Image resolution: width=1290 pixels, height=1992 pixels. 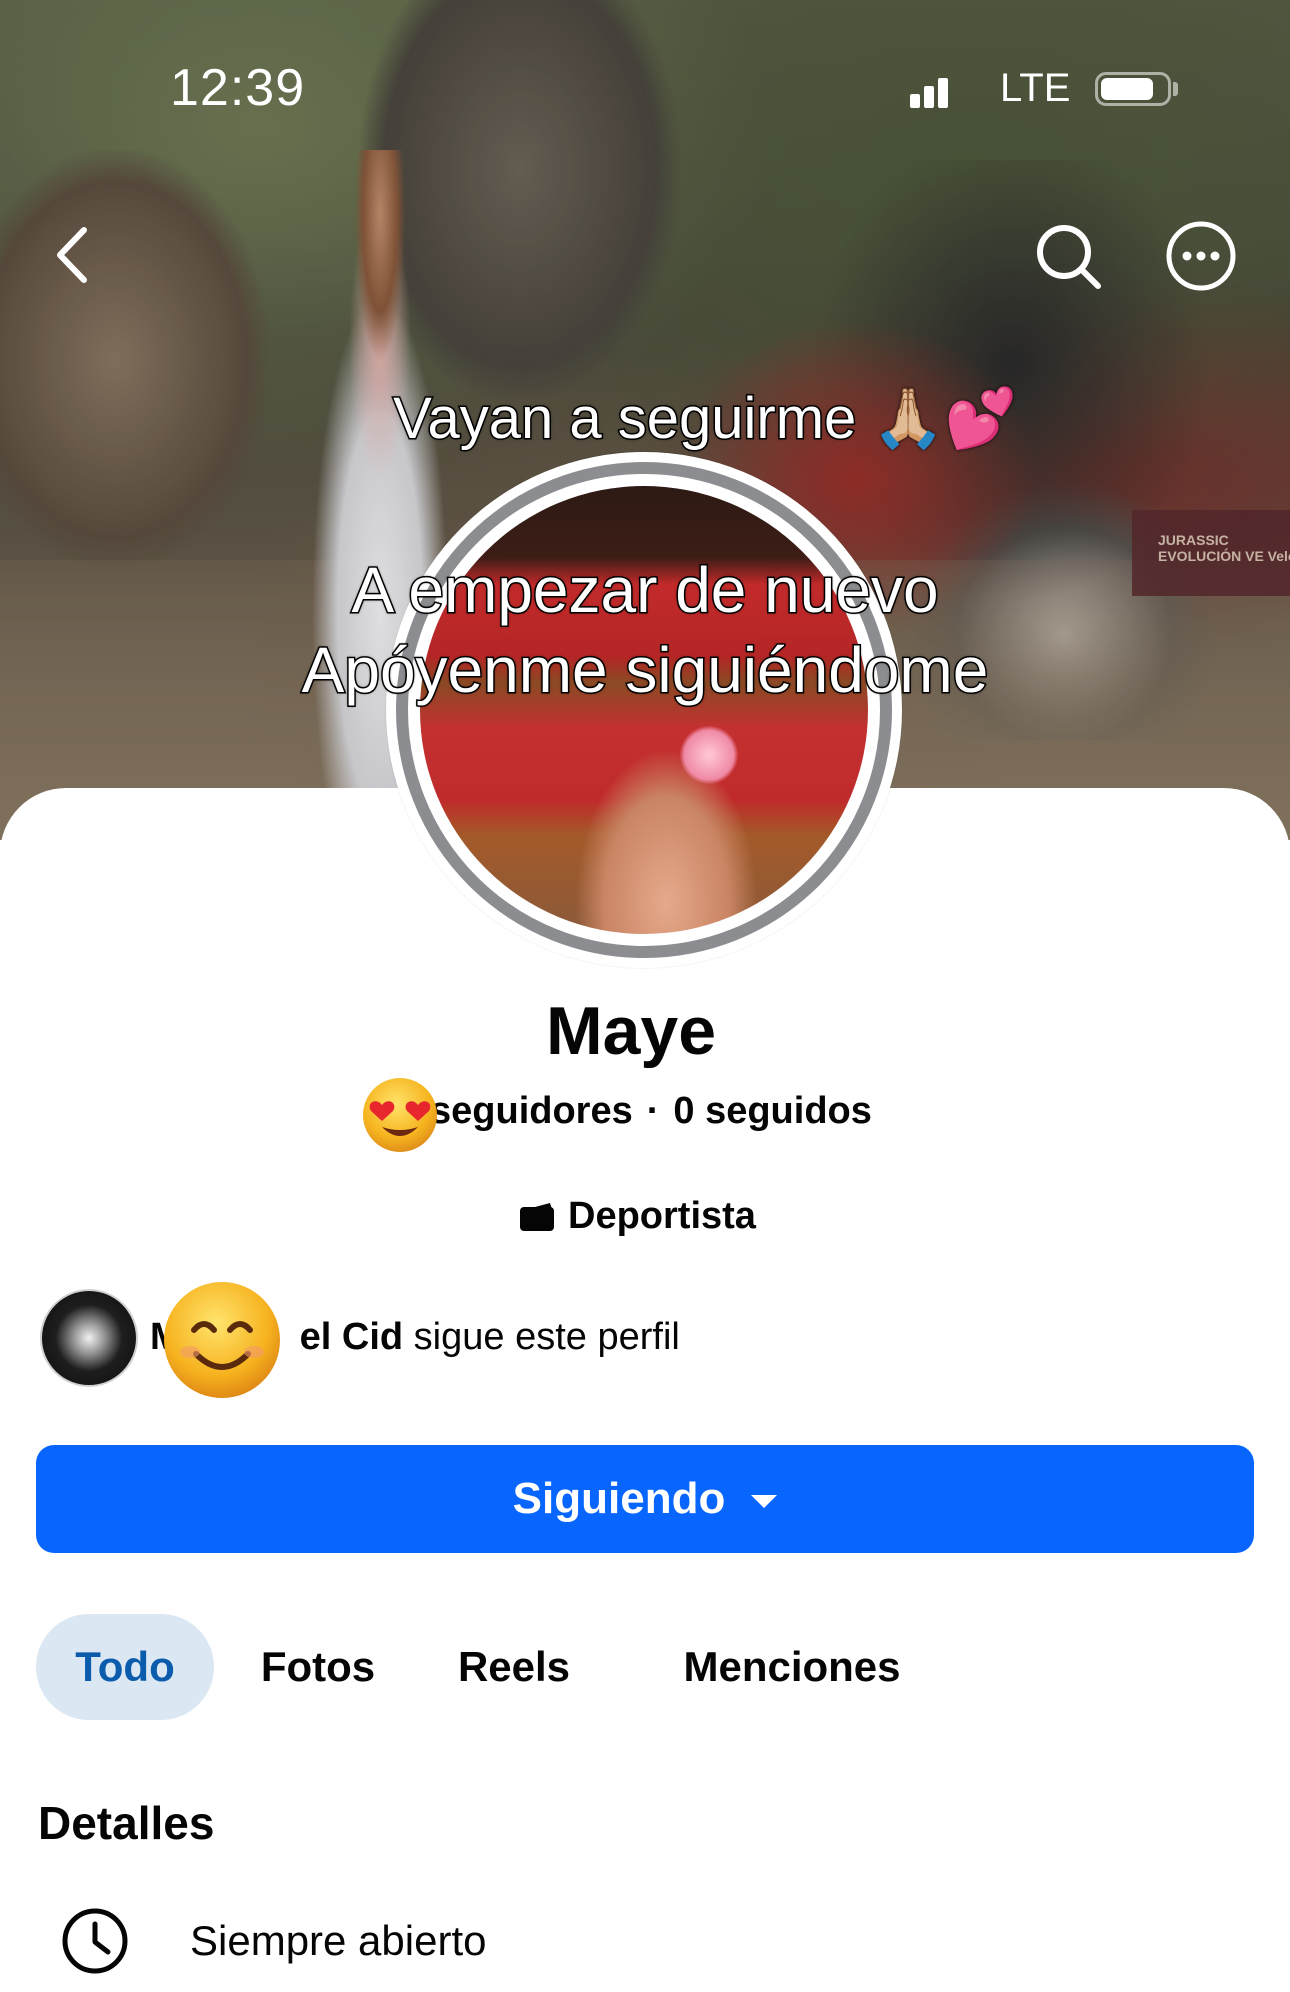 I want to click on tab-fotos: Fotos, so click(x=318, y=1667).